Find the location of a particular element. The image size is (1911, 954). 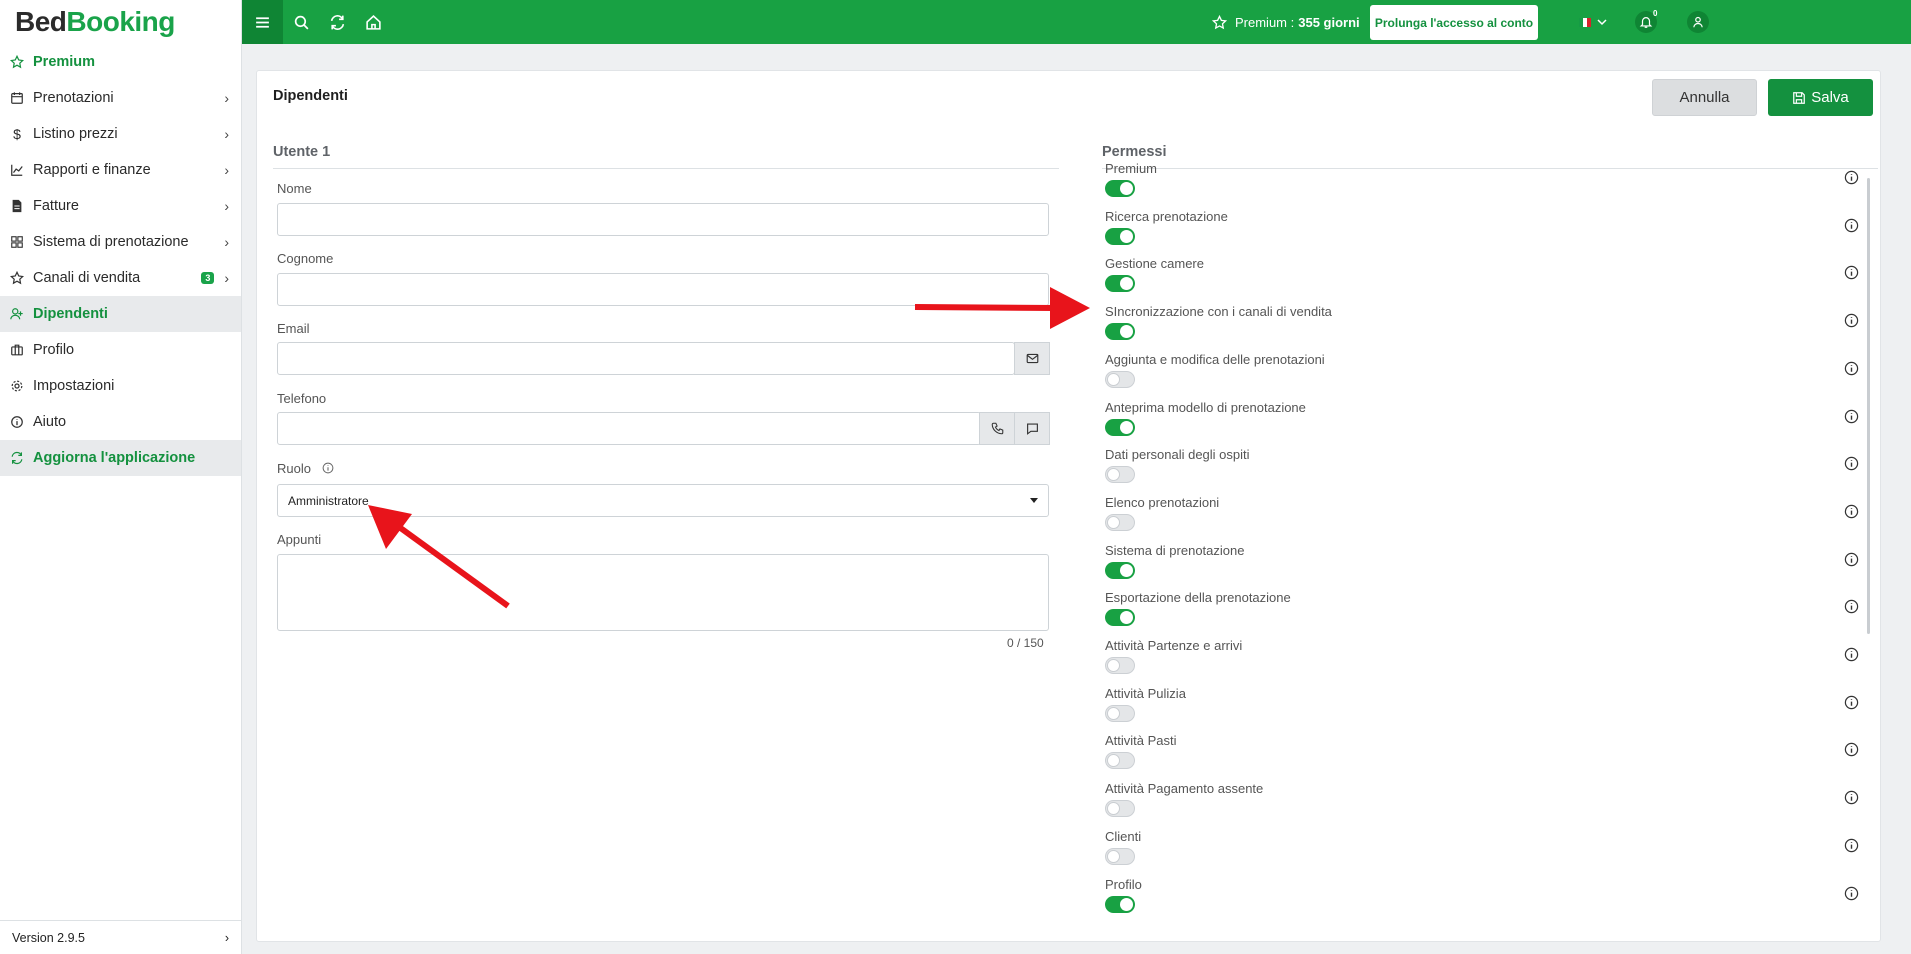

phone-field is located at coordinates (629, 428).